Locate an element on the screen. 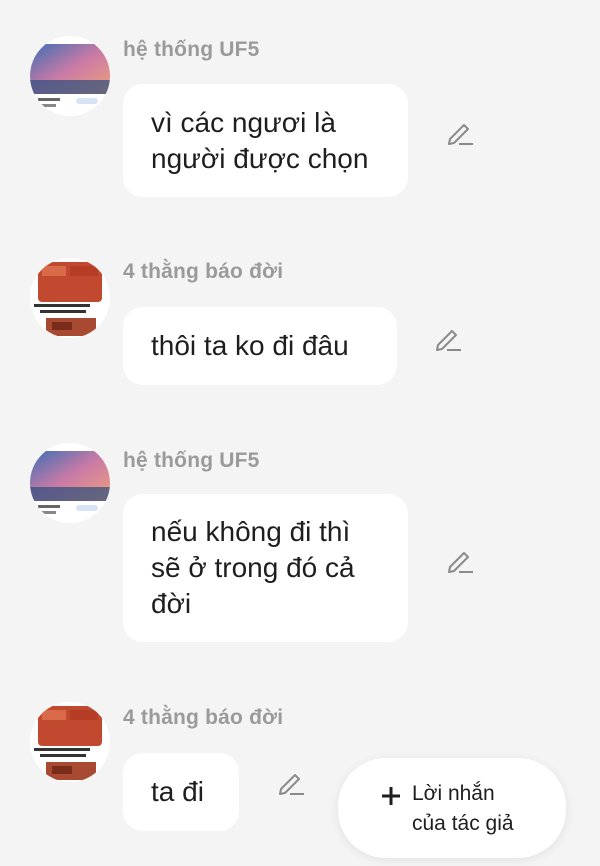 The width and height of the screenshot is (600, 866). message-text: vì các ngươi là người được chọn is located at coordinates (260, 140).